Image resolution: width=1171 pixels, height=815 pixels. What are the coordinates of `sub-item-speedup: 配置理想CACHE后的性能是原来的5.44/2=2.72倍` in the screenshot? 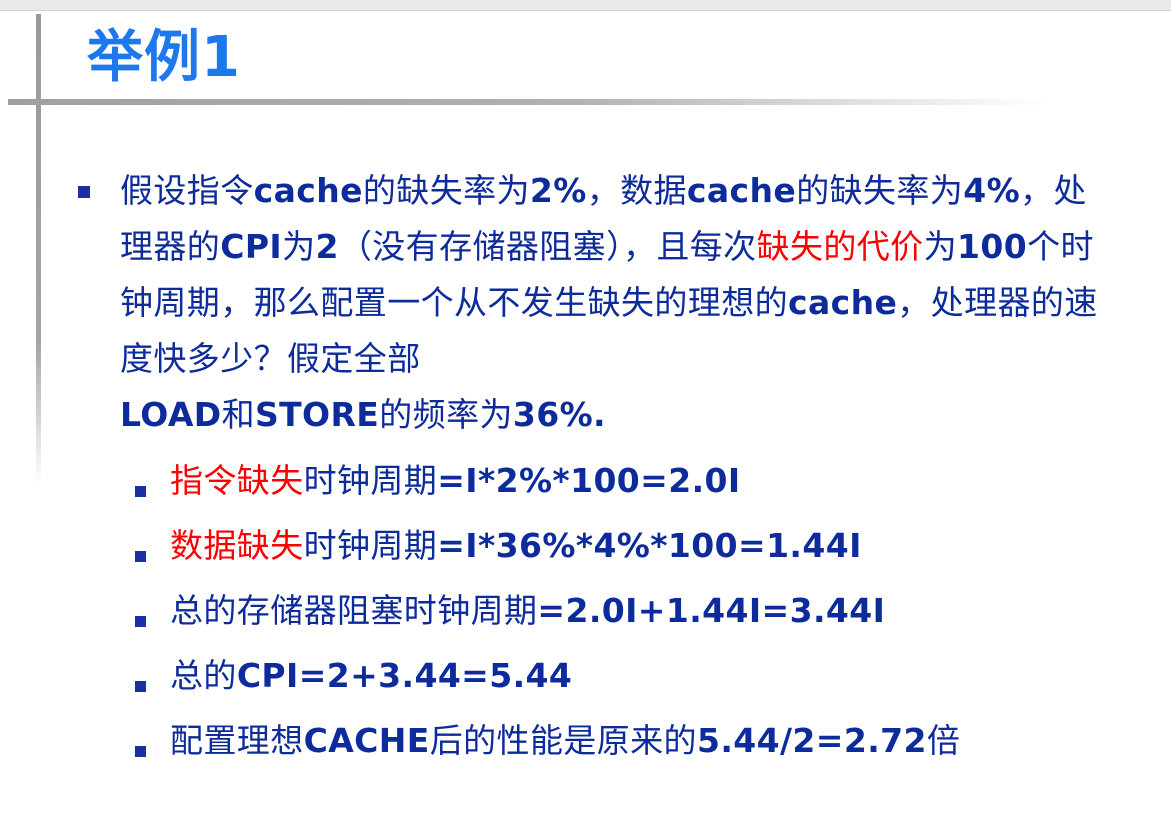 It's located at (565, 740).